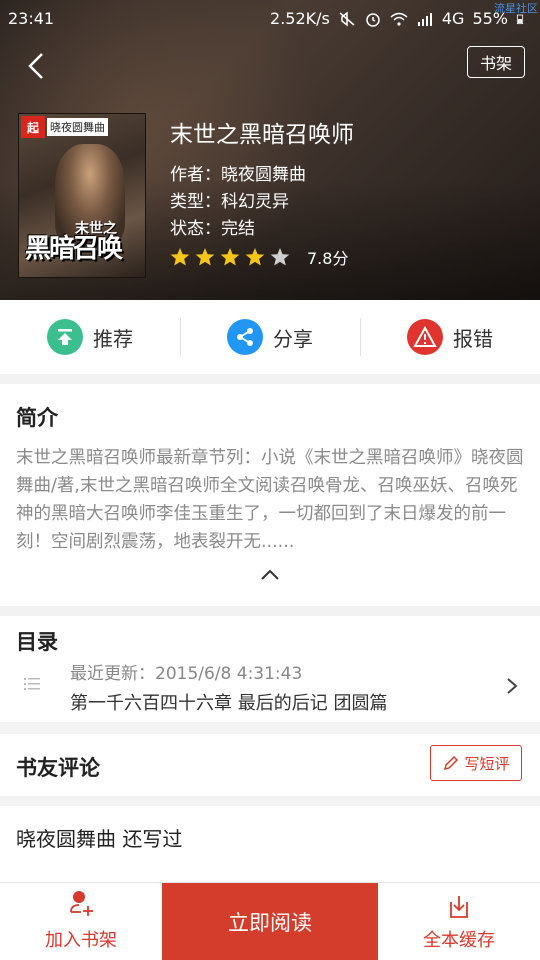  I want to click on alarm-icon, so click(373, 19).